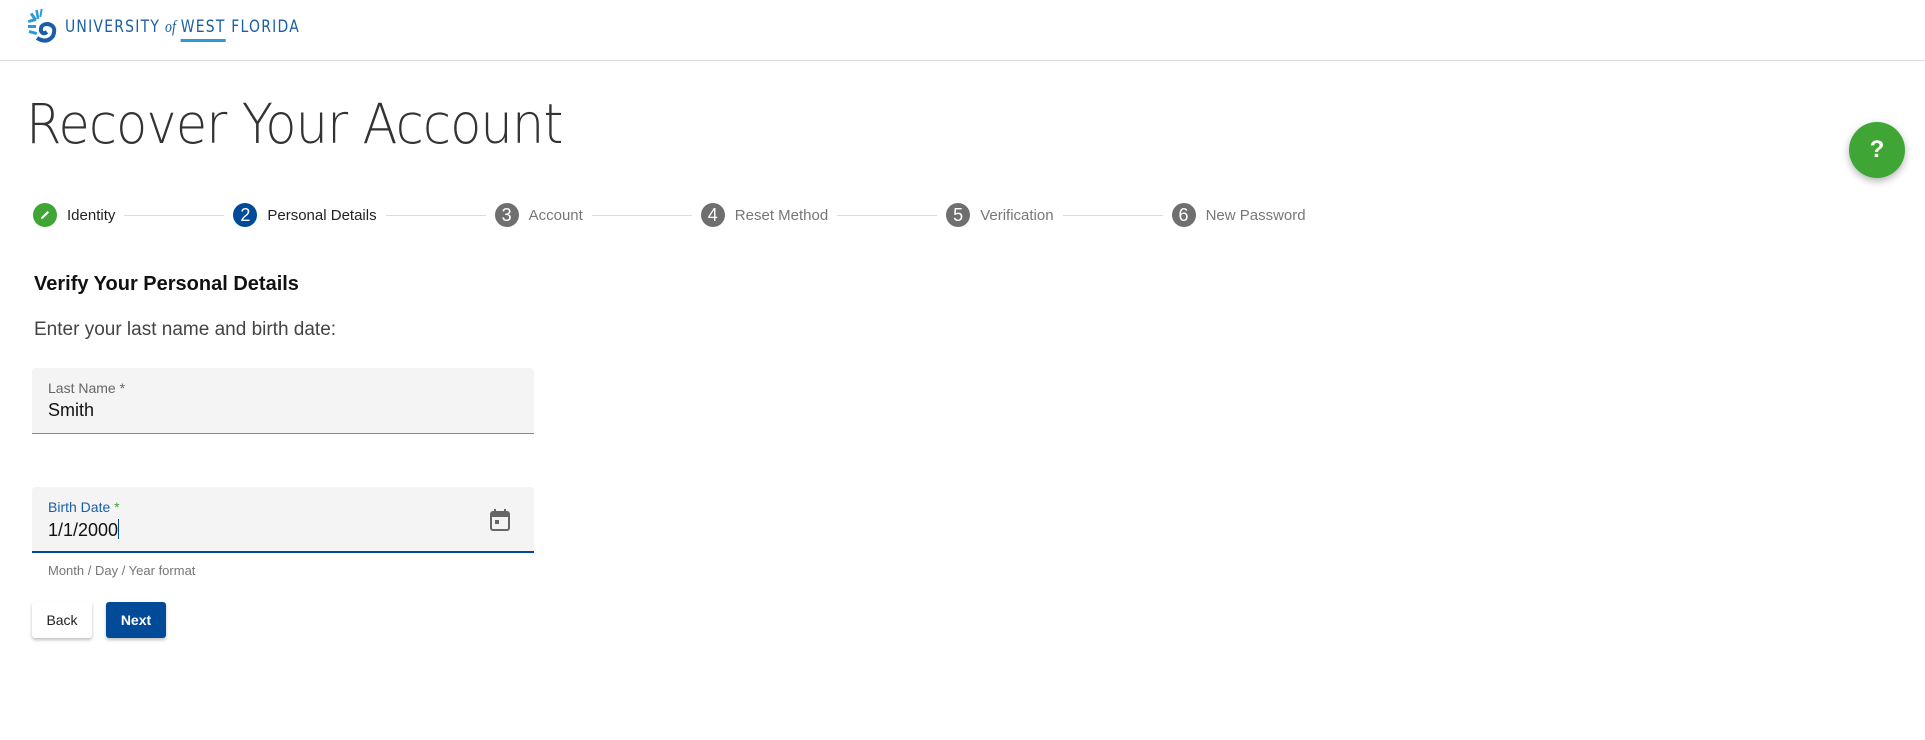 Image resolution: width=1925 pixels, height=740 pixels. What do you see at coordinates (506, 215) in the screenshot?
I see `step-number: 3` at bounding box center [506, 215].